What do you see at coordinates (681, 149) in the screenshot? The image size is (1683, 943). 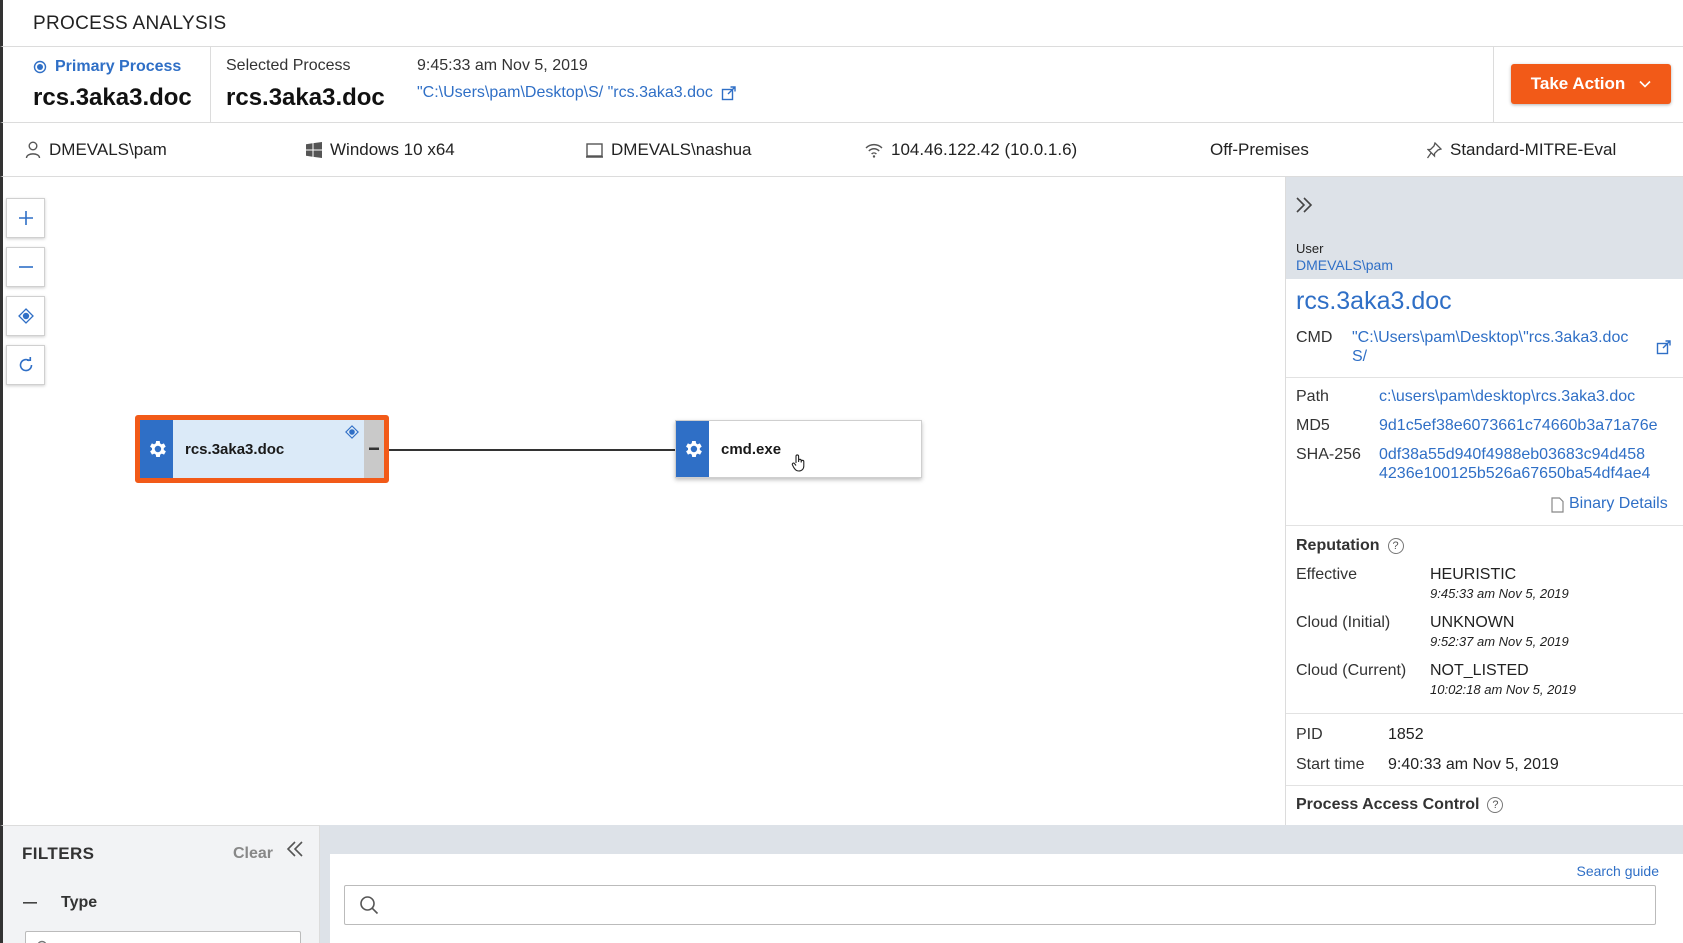 I see `info-device-text: DMEVALS\nashua` at bounding box center [681, 149].